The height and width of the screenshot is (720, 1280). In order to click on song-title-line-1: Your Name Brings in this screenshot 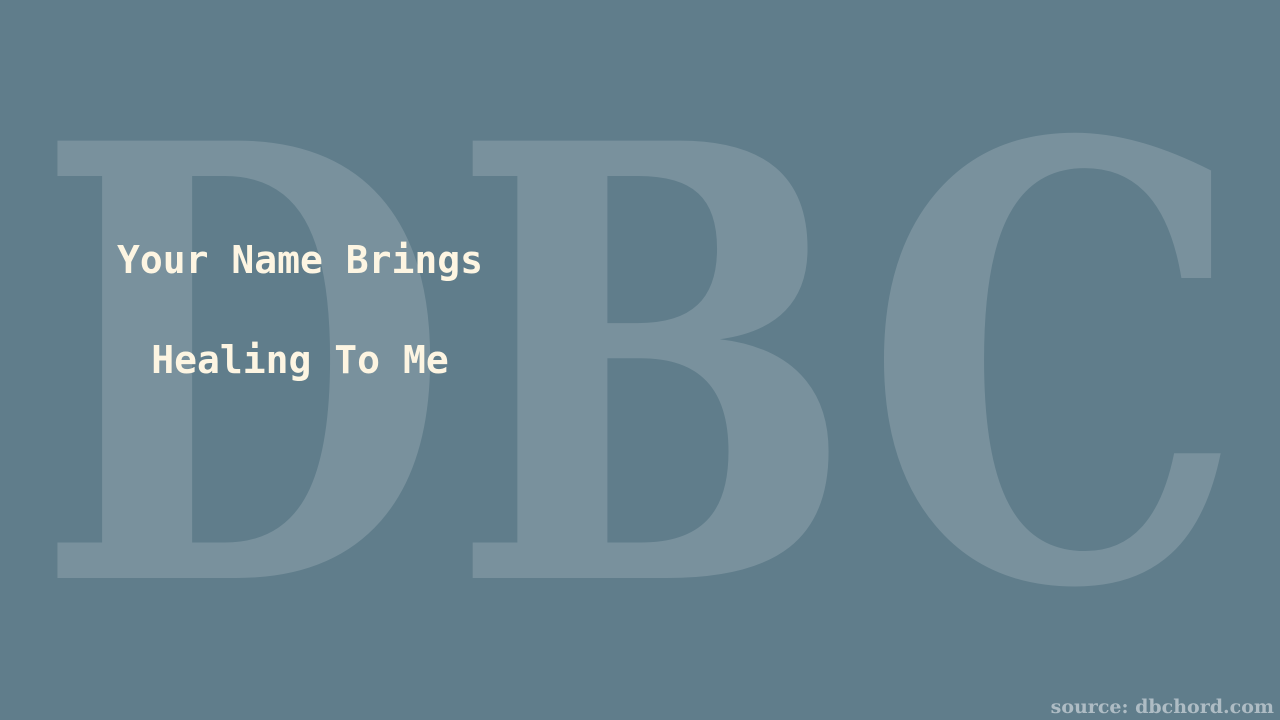, I will do `click(300, 260)`.